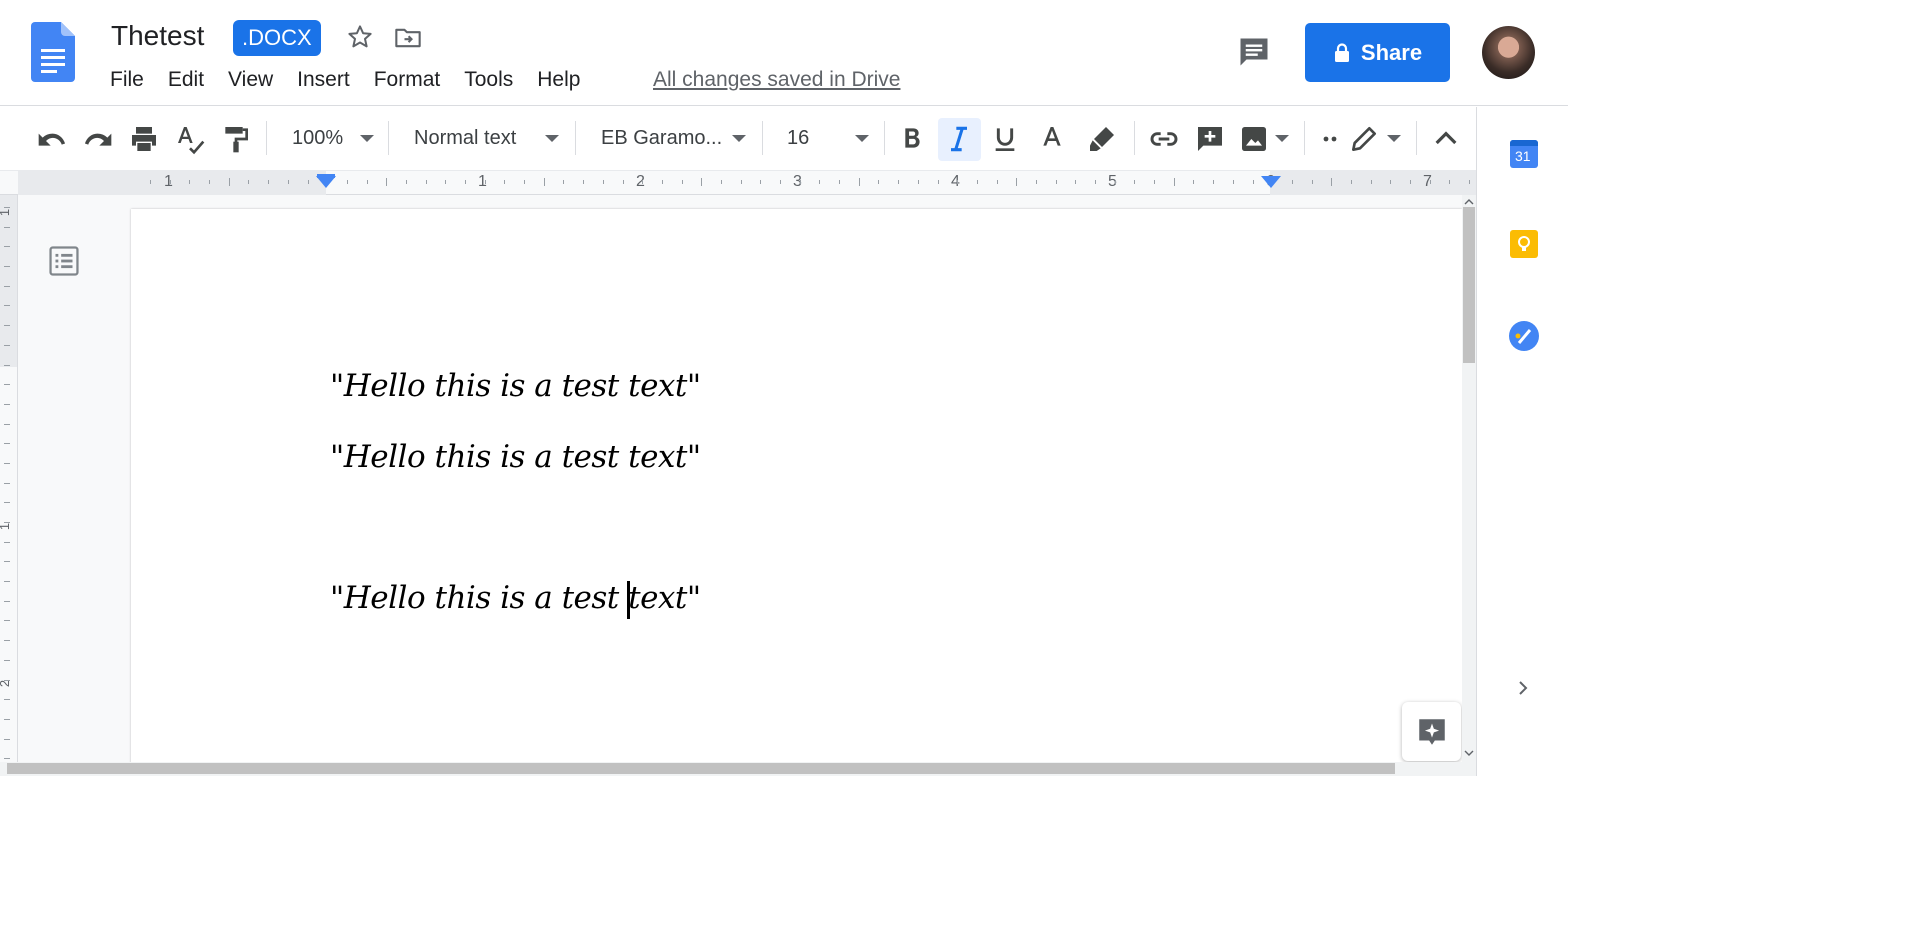 The image size is (1912, 946). Describe the element at coordinates (1522, 441) in the screenshot. I see `side-panel: 31` at that location.